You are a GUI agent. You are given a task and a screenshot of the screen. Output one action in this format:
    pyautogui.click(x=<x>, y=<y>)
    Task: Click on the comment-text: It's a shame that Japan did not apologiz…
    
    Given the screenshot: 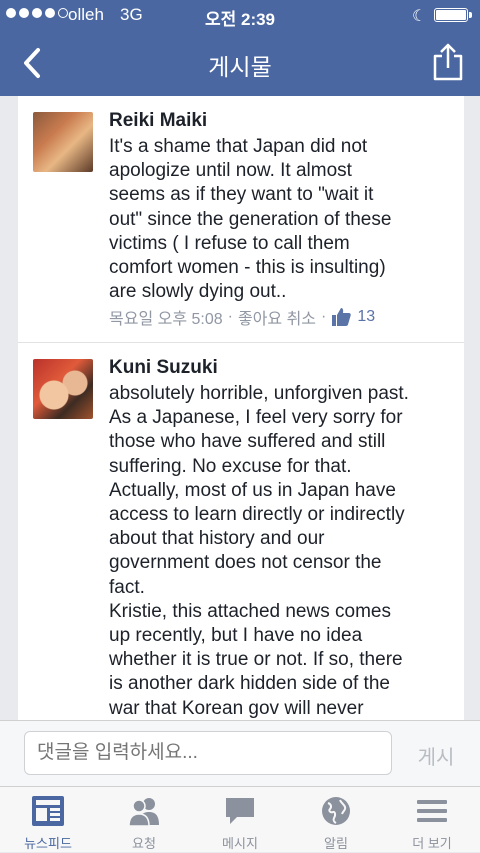 What is the action you would take?
    pyautogui.click(x=250, y=219)
    